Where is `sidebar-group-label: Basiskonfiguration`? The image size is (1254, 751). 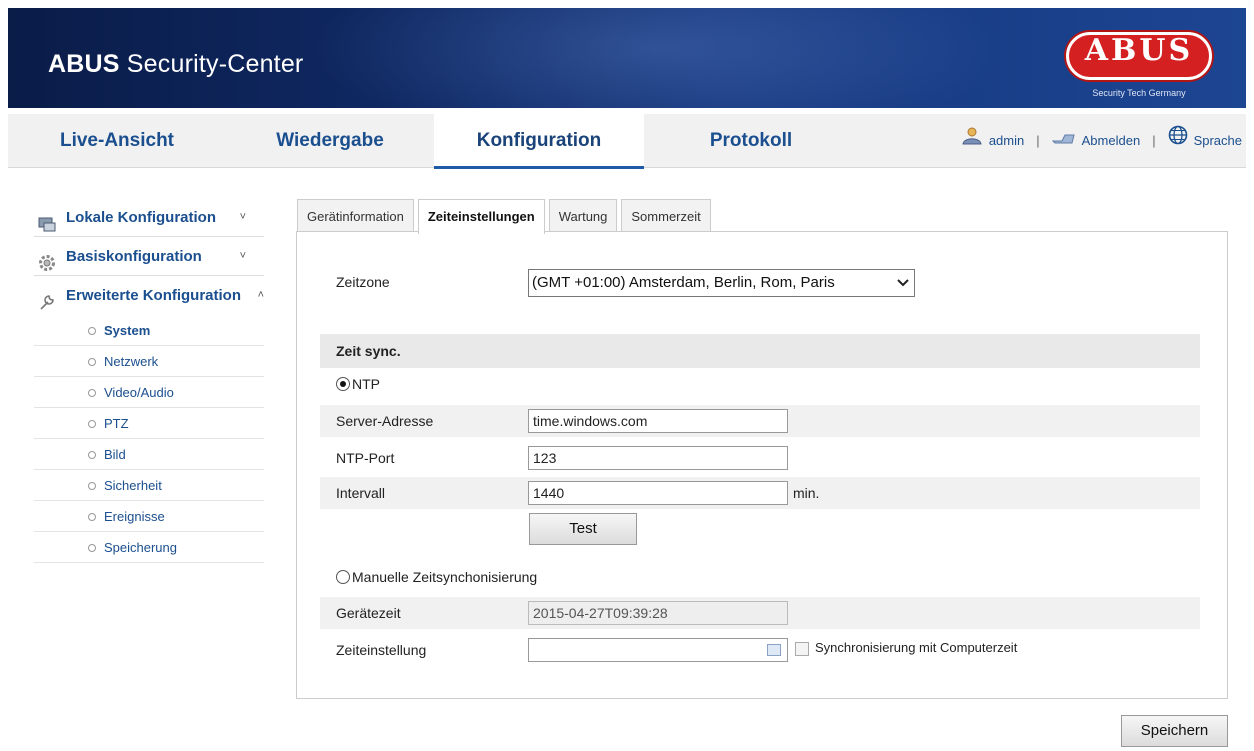 sidebar-group-label: Basiskonfiguration is located at coordinates (134, 256).